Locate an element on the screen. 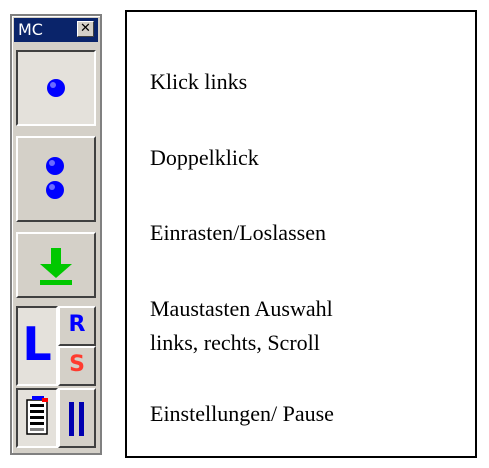 This screenshot has width=489, height=468. double-click-button is located at coordinates (56, 179).